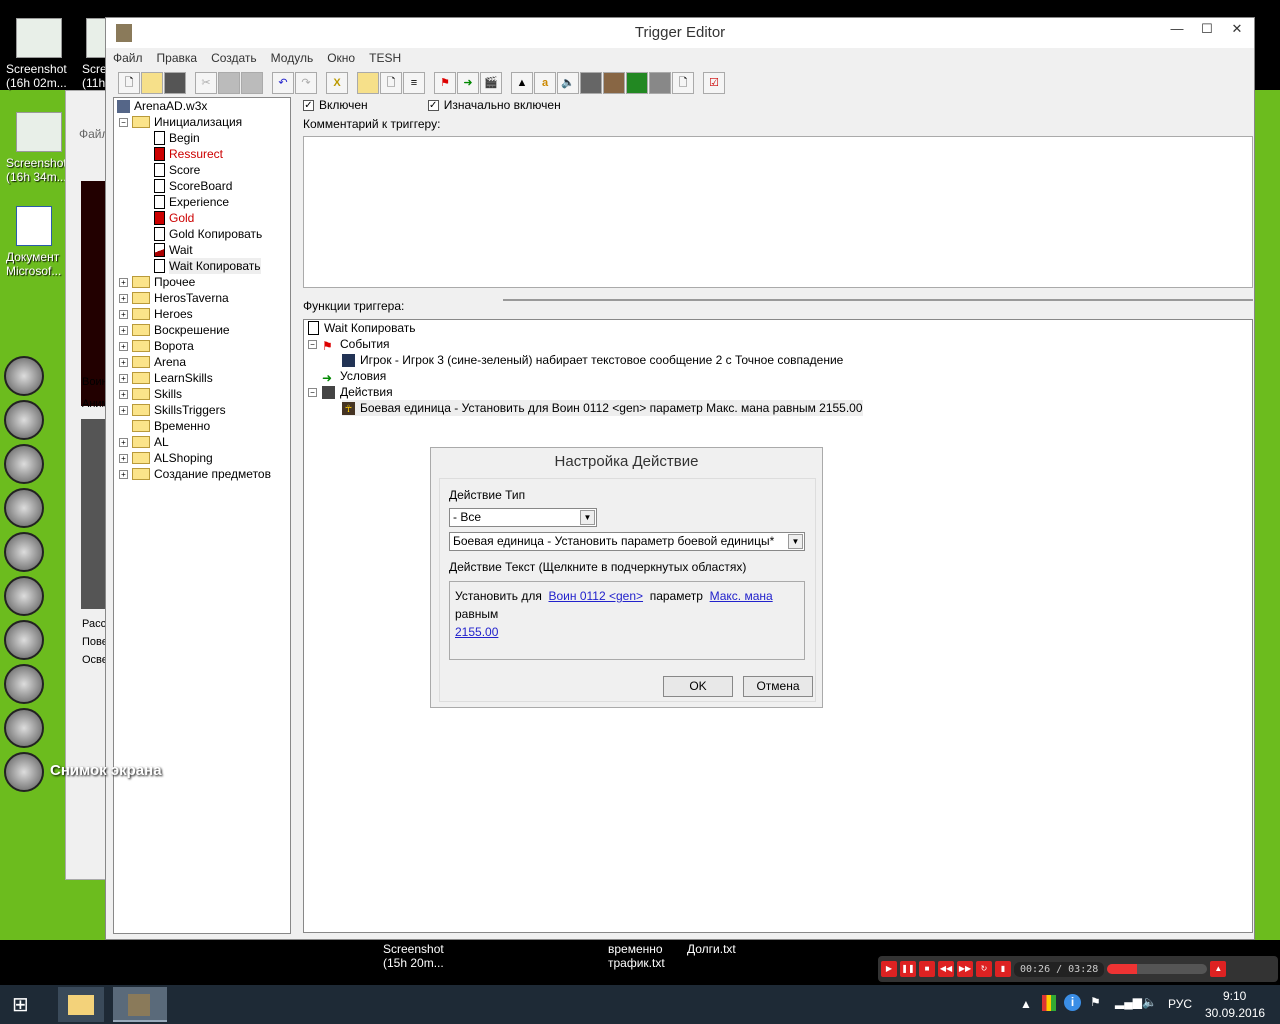 Image resolution: width=1280 pixels, height=1024 pixels. What do you see at coordinates (24, 728) in the screenshot?
I see `dock-chrome-icon` at bounding box center [24, 728].